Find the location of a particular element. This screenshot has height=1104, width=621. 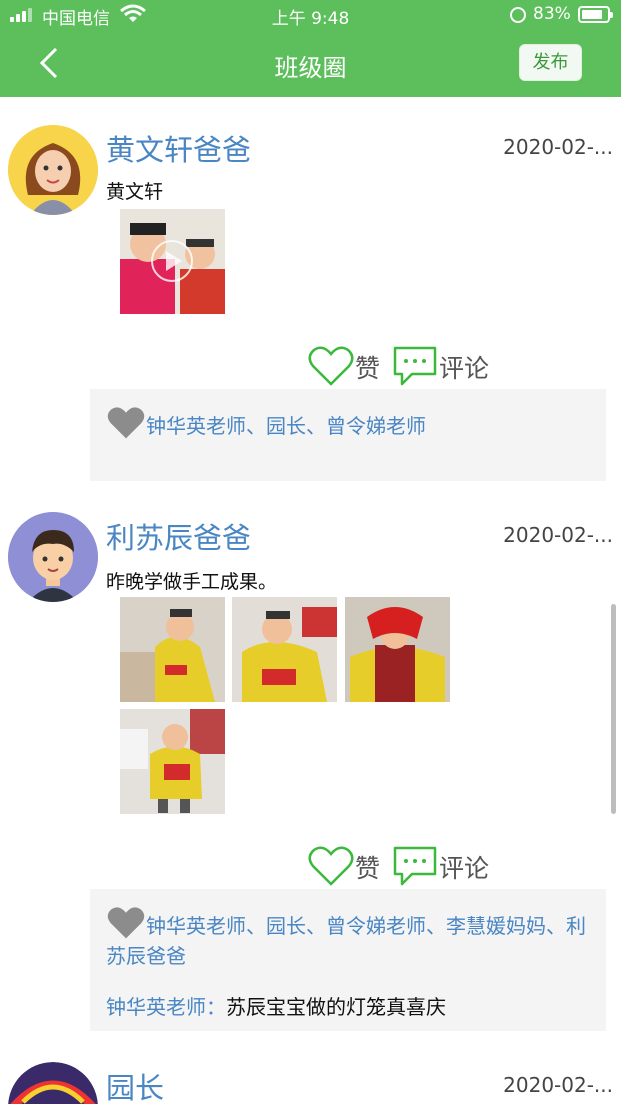

orientation-lock-icon is located at coordinates (518, 15).